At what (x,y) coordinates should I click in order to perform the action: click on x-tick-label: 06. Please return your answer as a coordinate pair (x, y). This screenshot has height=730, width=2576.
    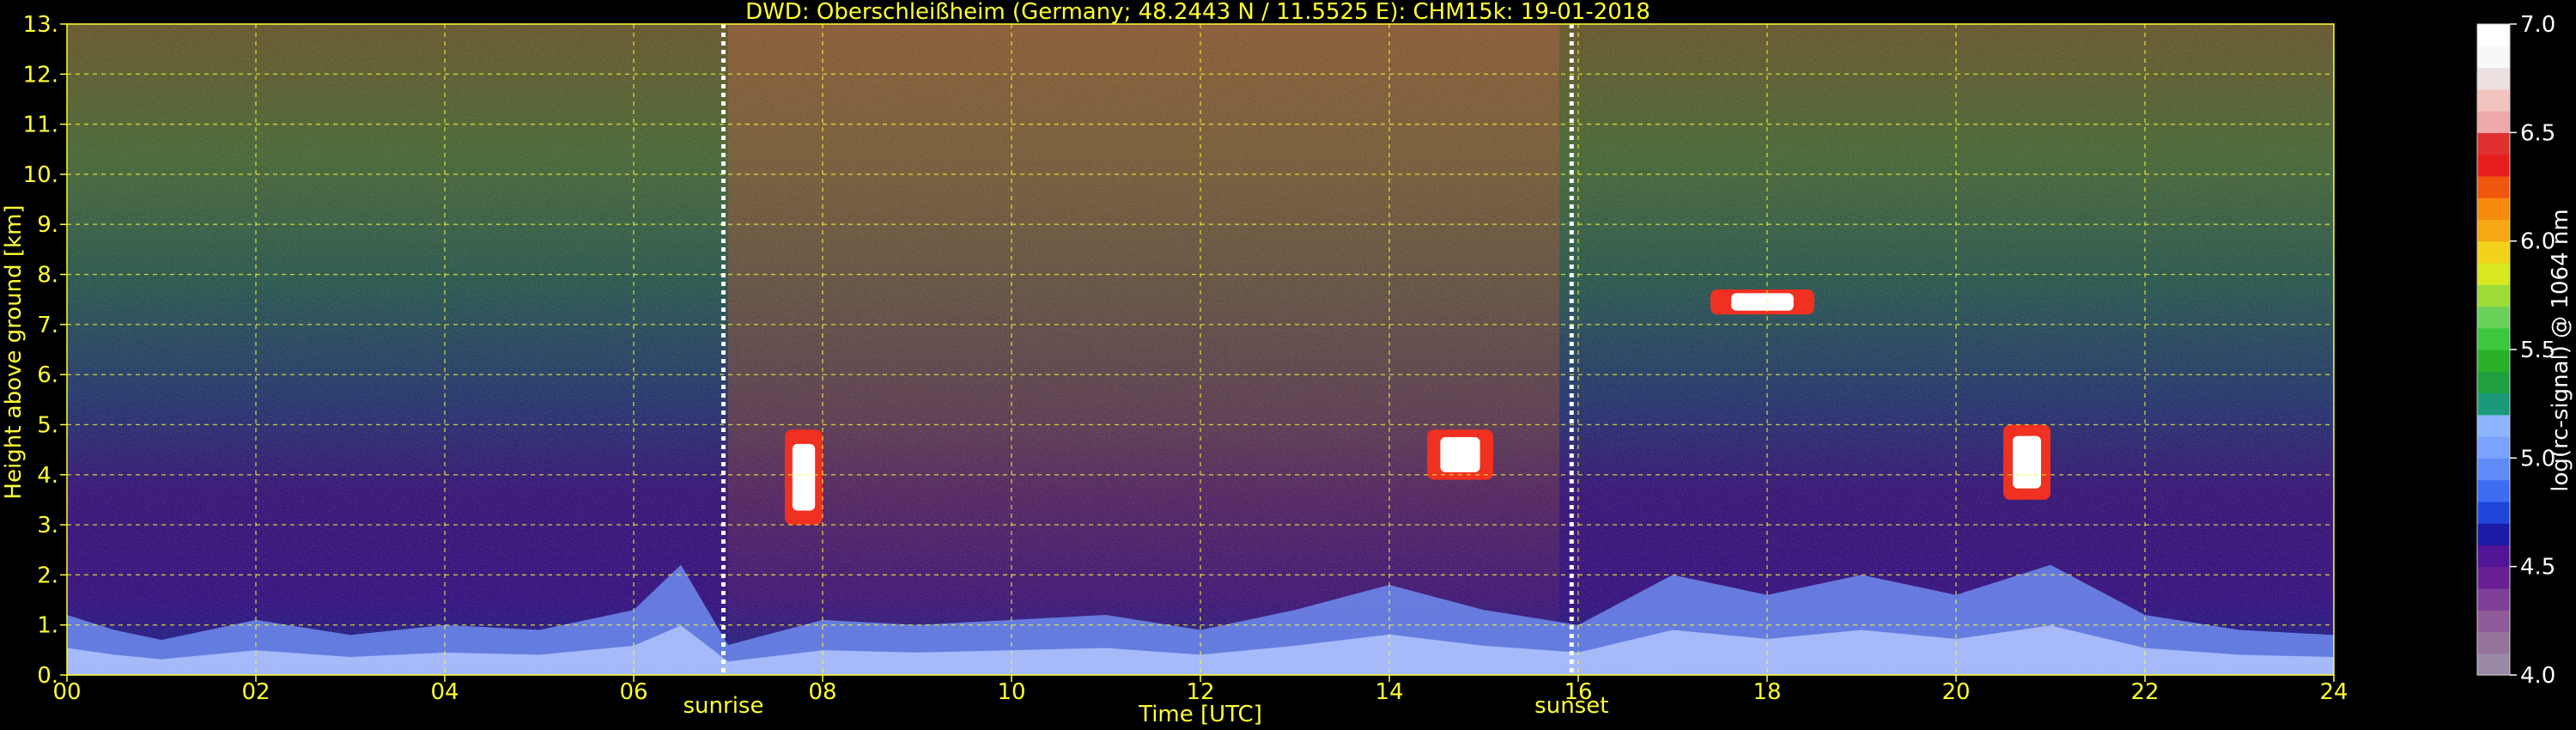
    Looking at the image, I should click on (633, 692).